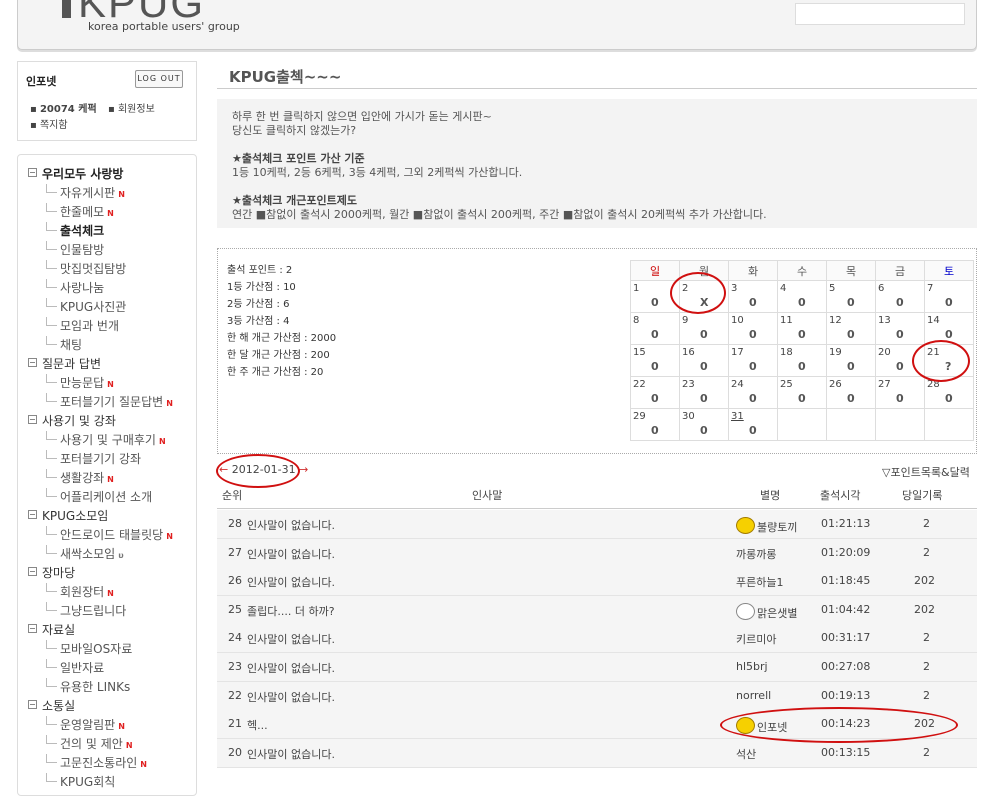 The image size is (991, 796). Describe the element at coordinates (235, 638) in the screenshot. I see `row-rank-text: 24` at that location.